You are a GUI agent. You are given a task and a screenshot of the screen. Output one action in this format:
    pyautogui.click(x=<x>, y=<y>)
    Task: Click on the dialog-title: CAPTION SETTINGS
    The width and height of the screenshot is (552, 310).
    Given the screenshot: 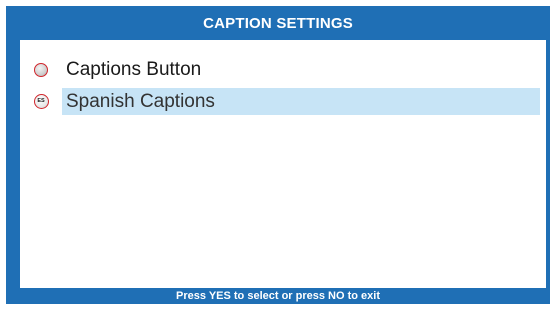 What is the action you would take?
    pyautogui.click(x=278, y=23)
    